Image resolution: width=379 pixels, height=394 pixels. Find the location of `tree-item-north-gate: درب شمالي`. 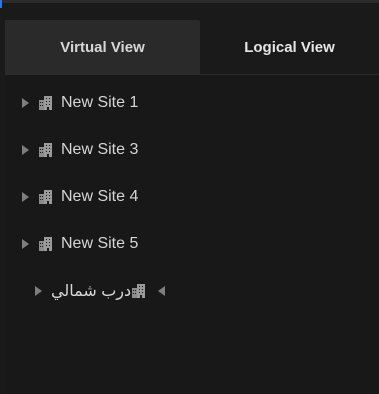

tree-item-north-gate: درب شمالي is located at coordinates (192, 290).